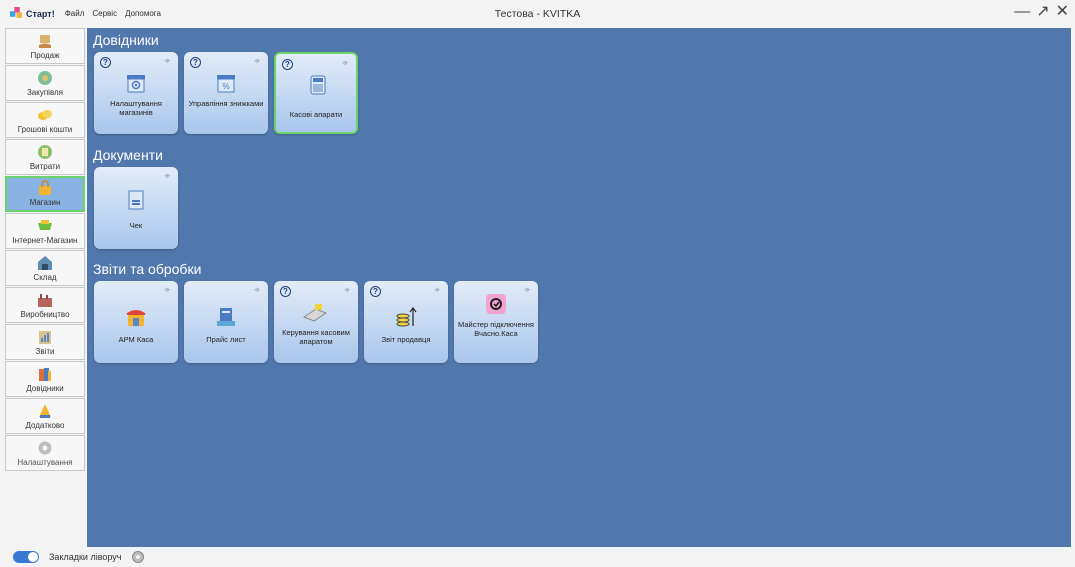 This screenshot has height=567, width=1075. I want to click on factory-icon, so click(45, 300).